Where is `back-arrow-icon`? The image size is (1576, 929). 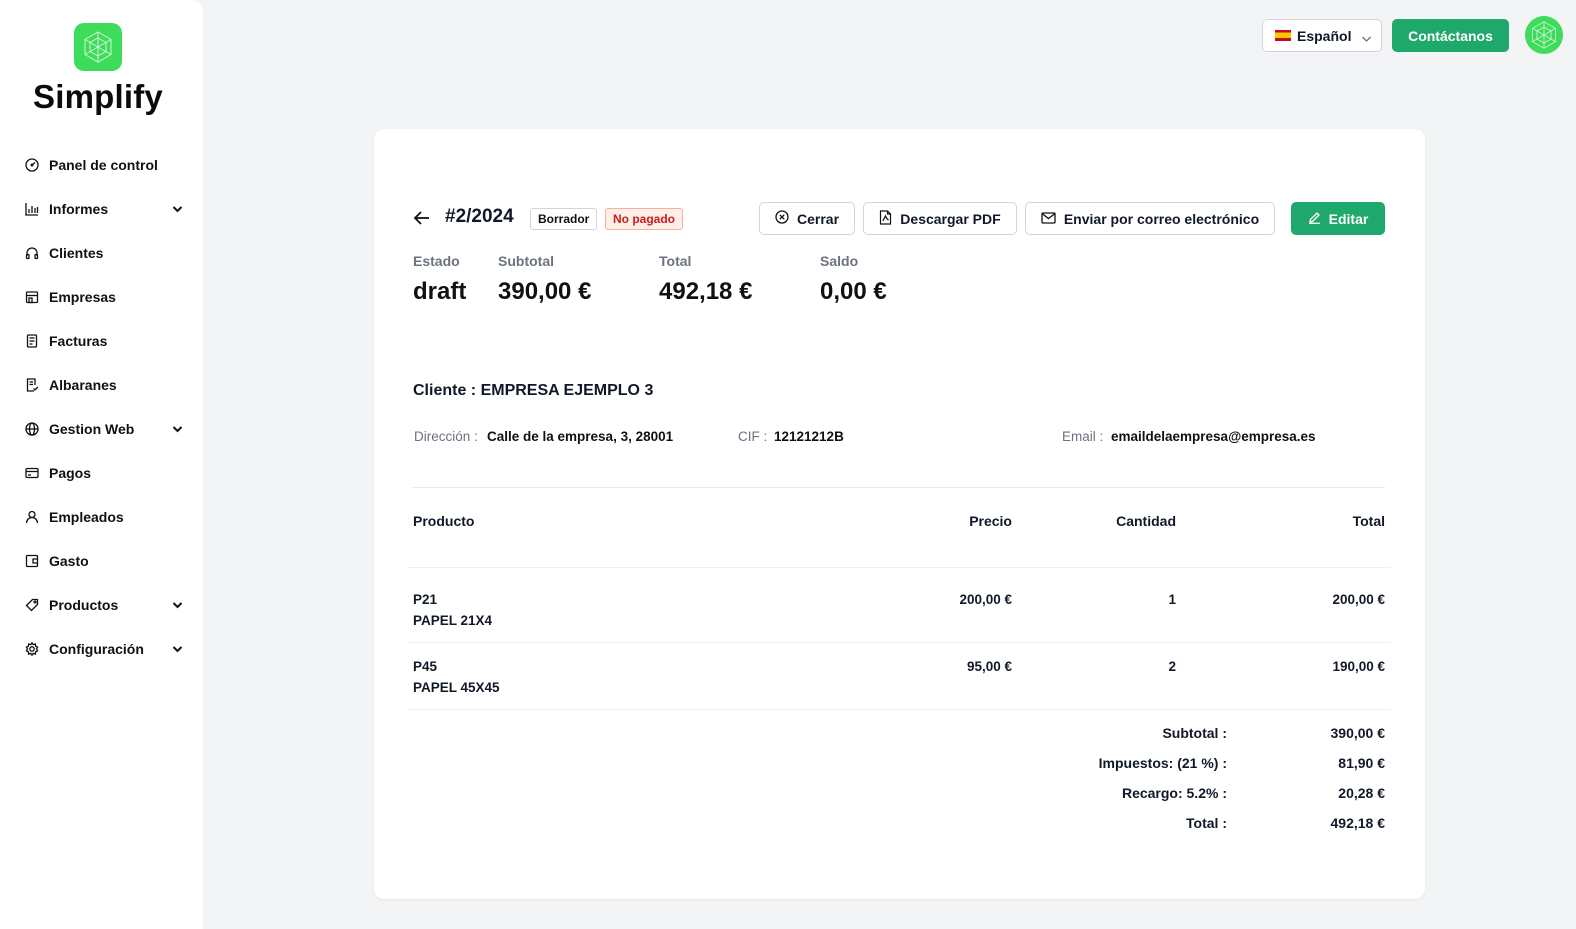 back-arrow-icon is located at coordinates (422, 218).